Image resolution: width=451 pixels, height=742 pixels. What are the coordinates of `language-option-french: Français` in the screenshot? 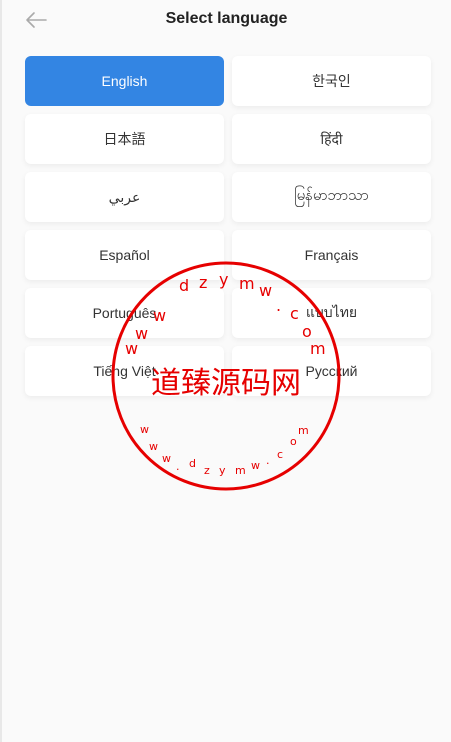 It's located at (331, 255).